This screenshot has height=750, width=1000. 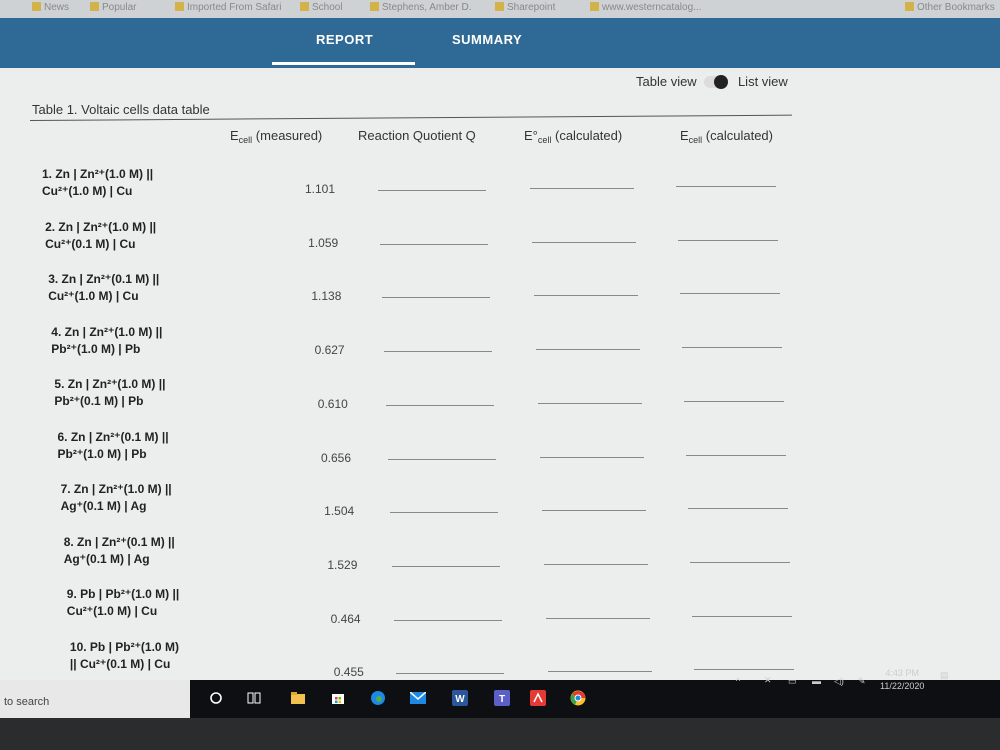 I want to click on file-explorer-icon, so click(x=298, y=698).